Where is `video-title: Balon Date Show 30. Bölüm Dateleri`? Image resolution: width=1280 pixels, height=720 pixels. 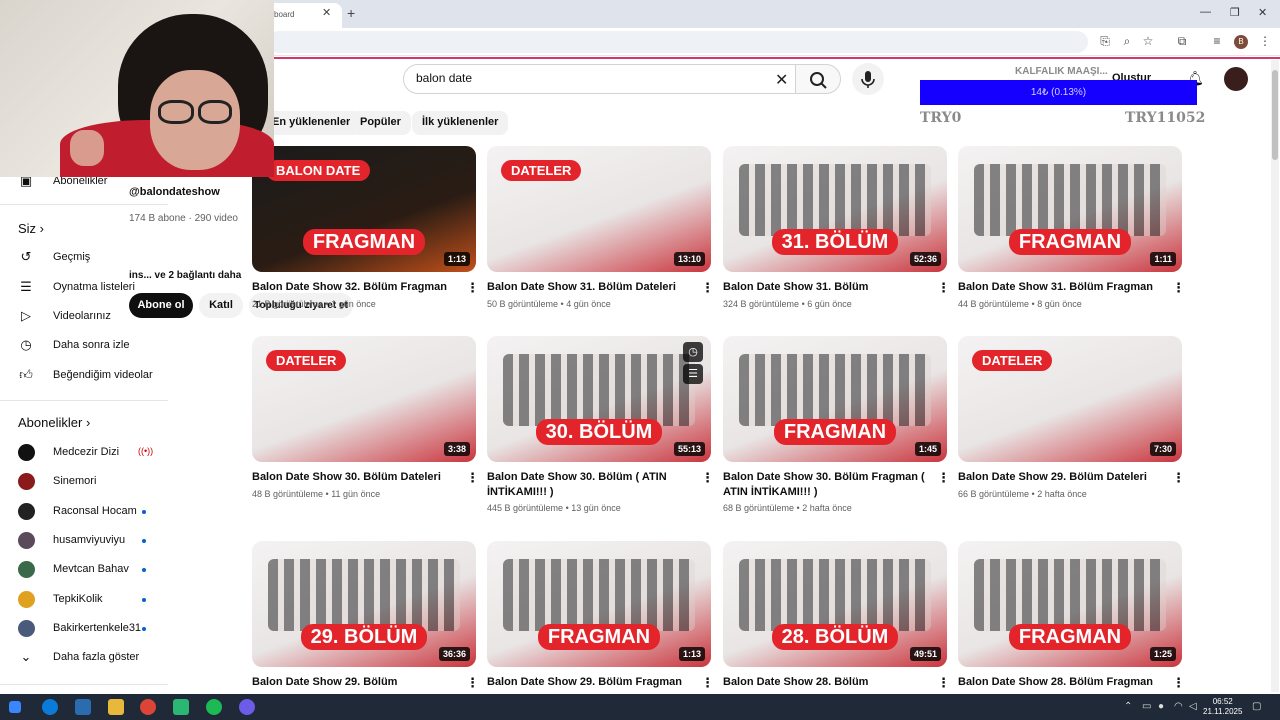 video-title: Balon Date Show 30. Bölüm Dateleri is located at coordinates (354, 477).